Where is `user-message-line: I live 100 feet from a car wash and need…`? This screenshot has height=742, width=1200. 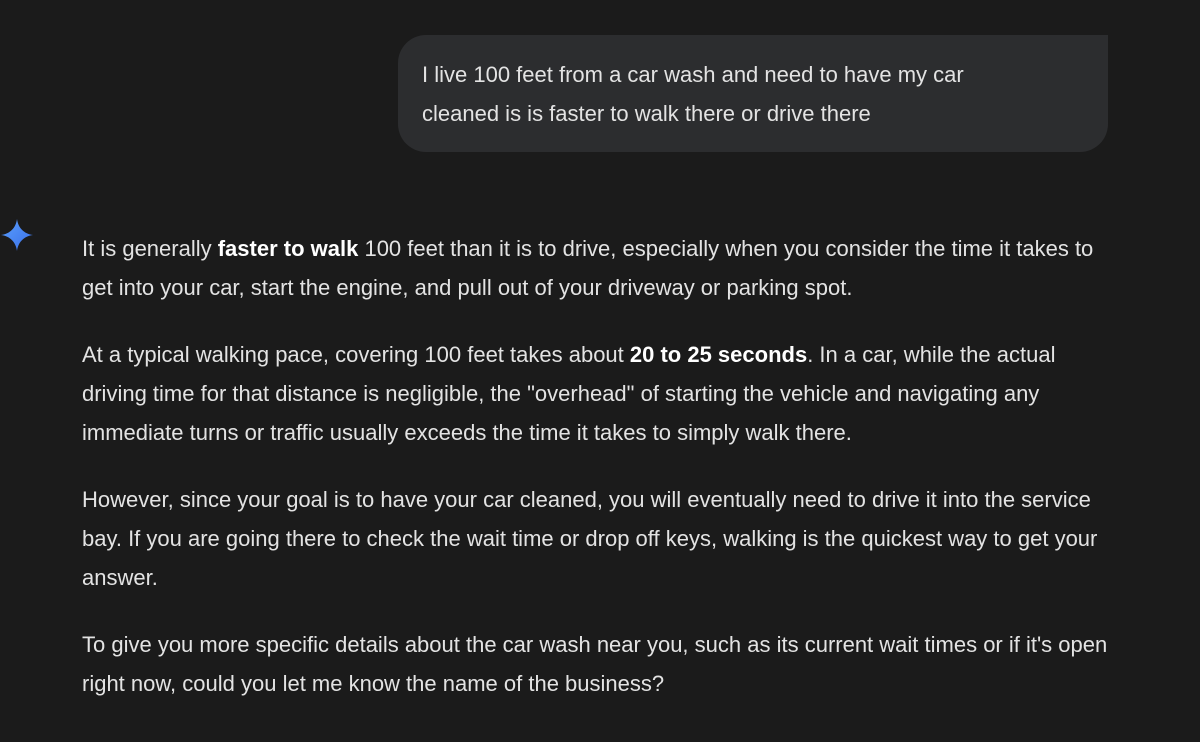
user-message-line: I live 100 feet from a car wash and need… is located at coordinates (693, 74).